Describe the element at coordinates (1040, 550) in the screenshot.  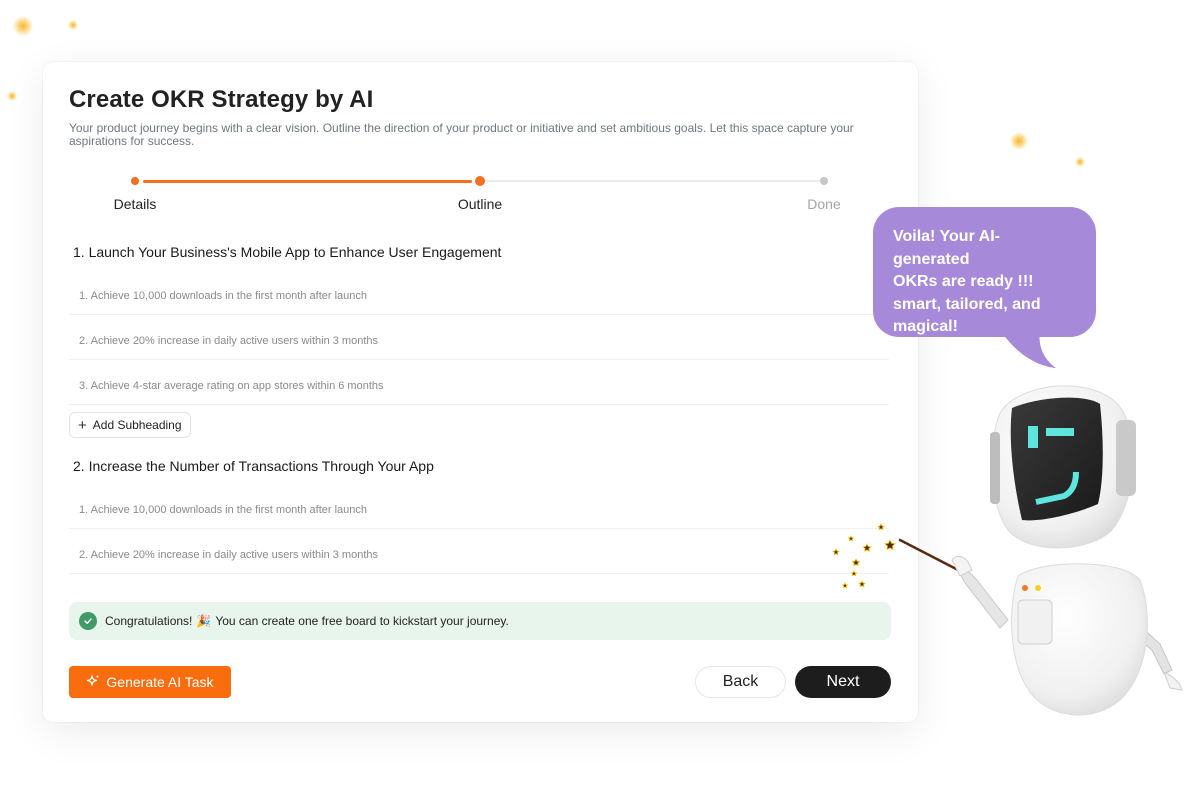
I see `robot-mascot-illustration` at that location.